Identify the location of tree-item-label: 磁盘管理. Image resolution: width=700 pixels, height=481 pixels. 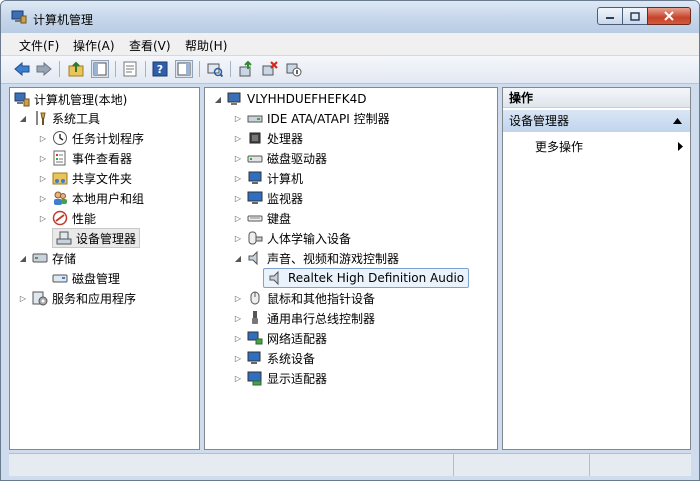
(96, 278).